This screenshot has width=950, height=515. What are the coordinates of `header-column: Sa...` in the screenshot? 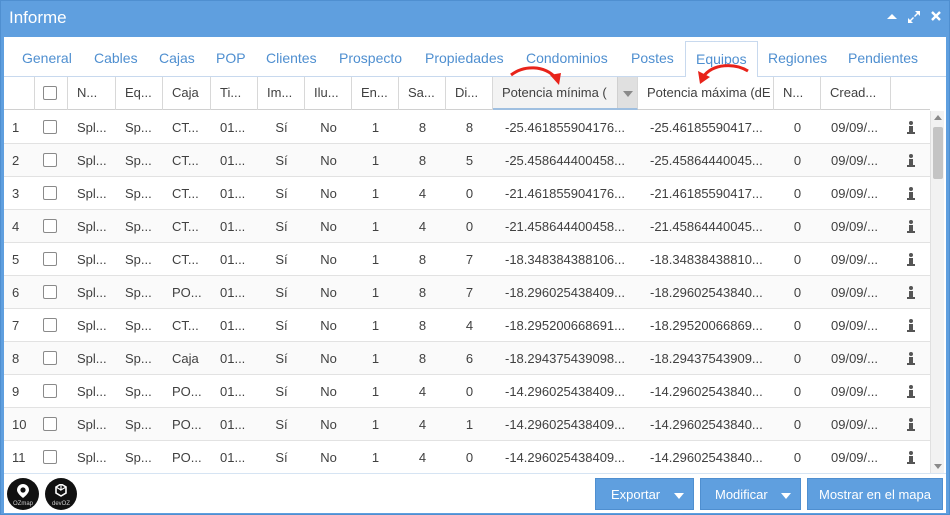 It's located at (422, 93).